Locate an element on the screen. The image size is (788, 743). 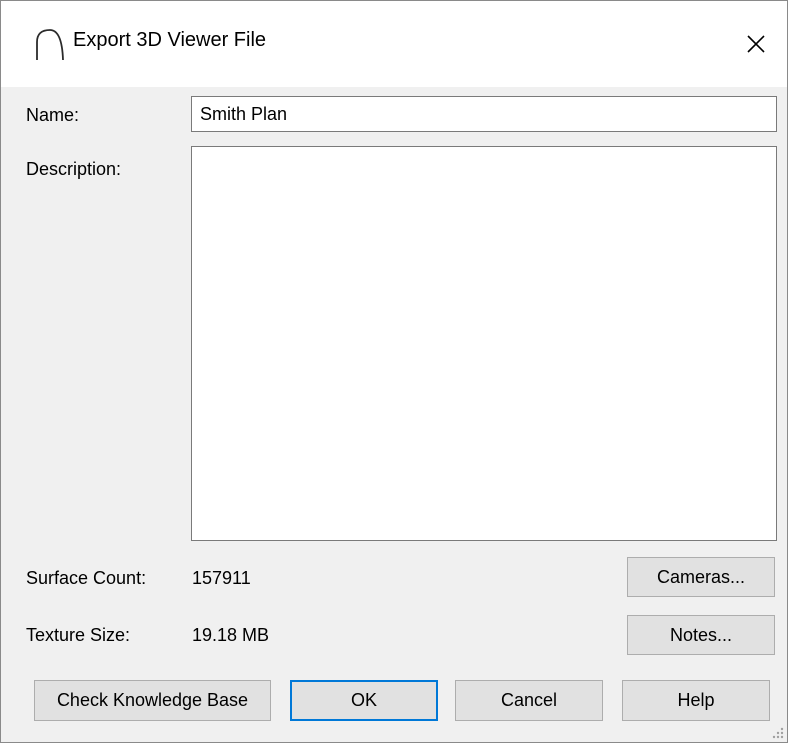
surface-count-value: 157911 is located at coordinates (221, 578).